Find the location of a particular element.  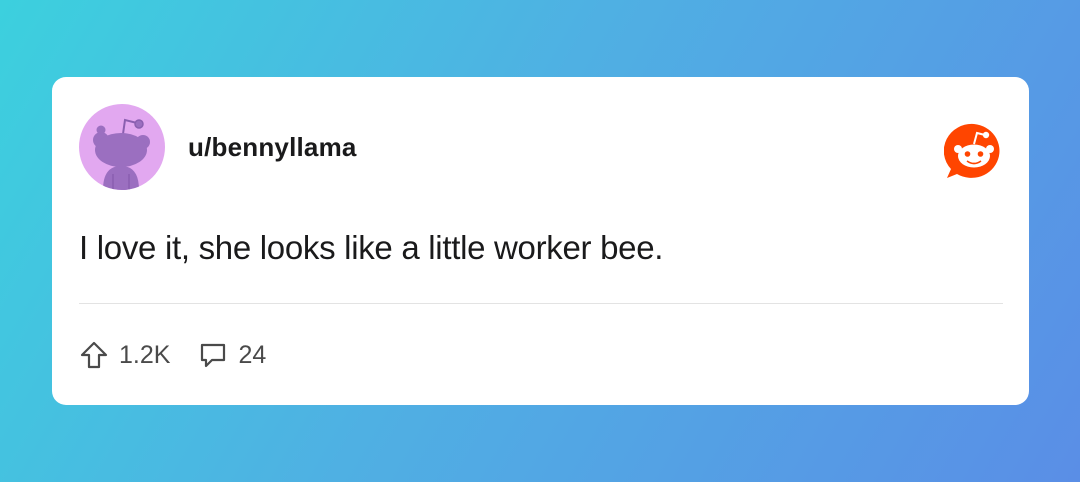

upvote-button: 1.2K is located at coordinates (124, 355).